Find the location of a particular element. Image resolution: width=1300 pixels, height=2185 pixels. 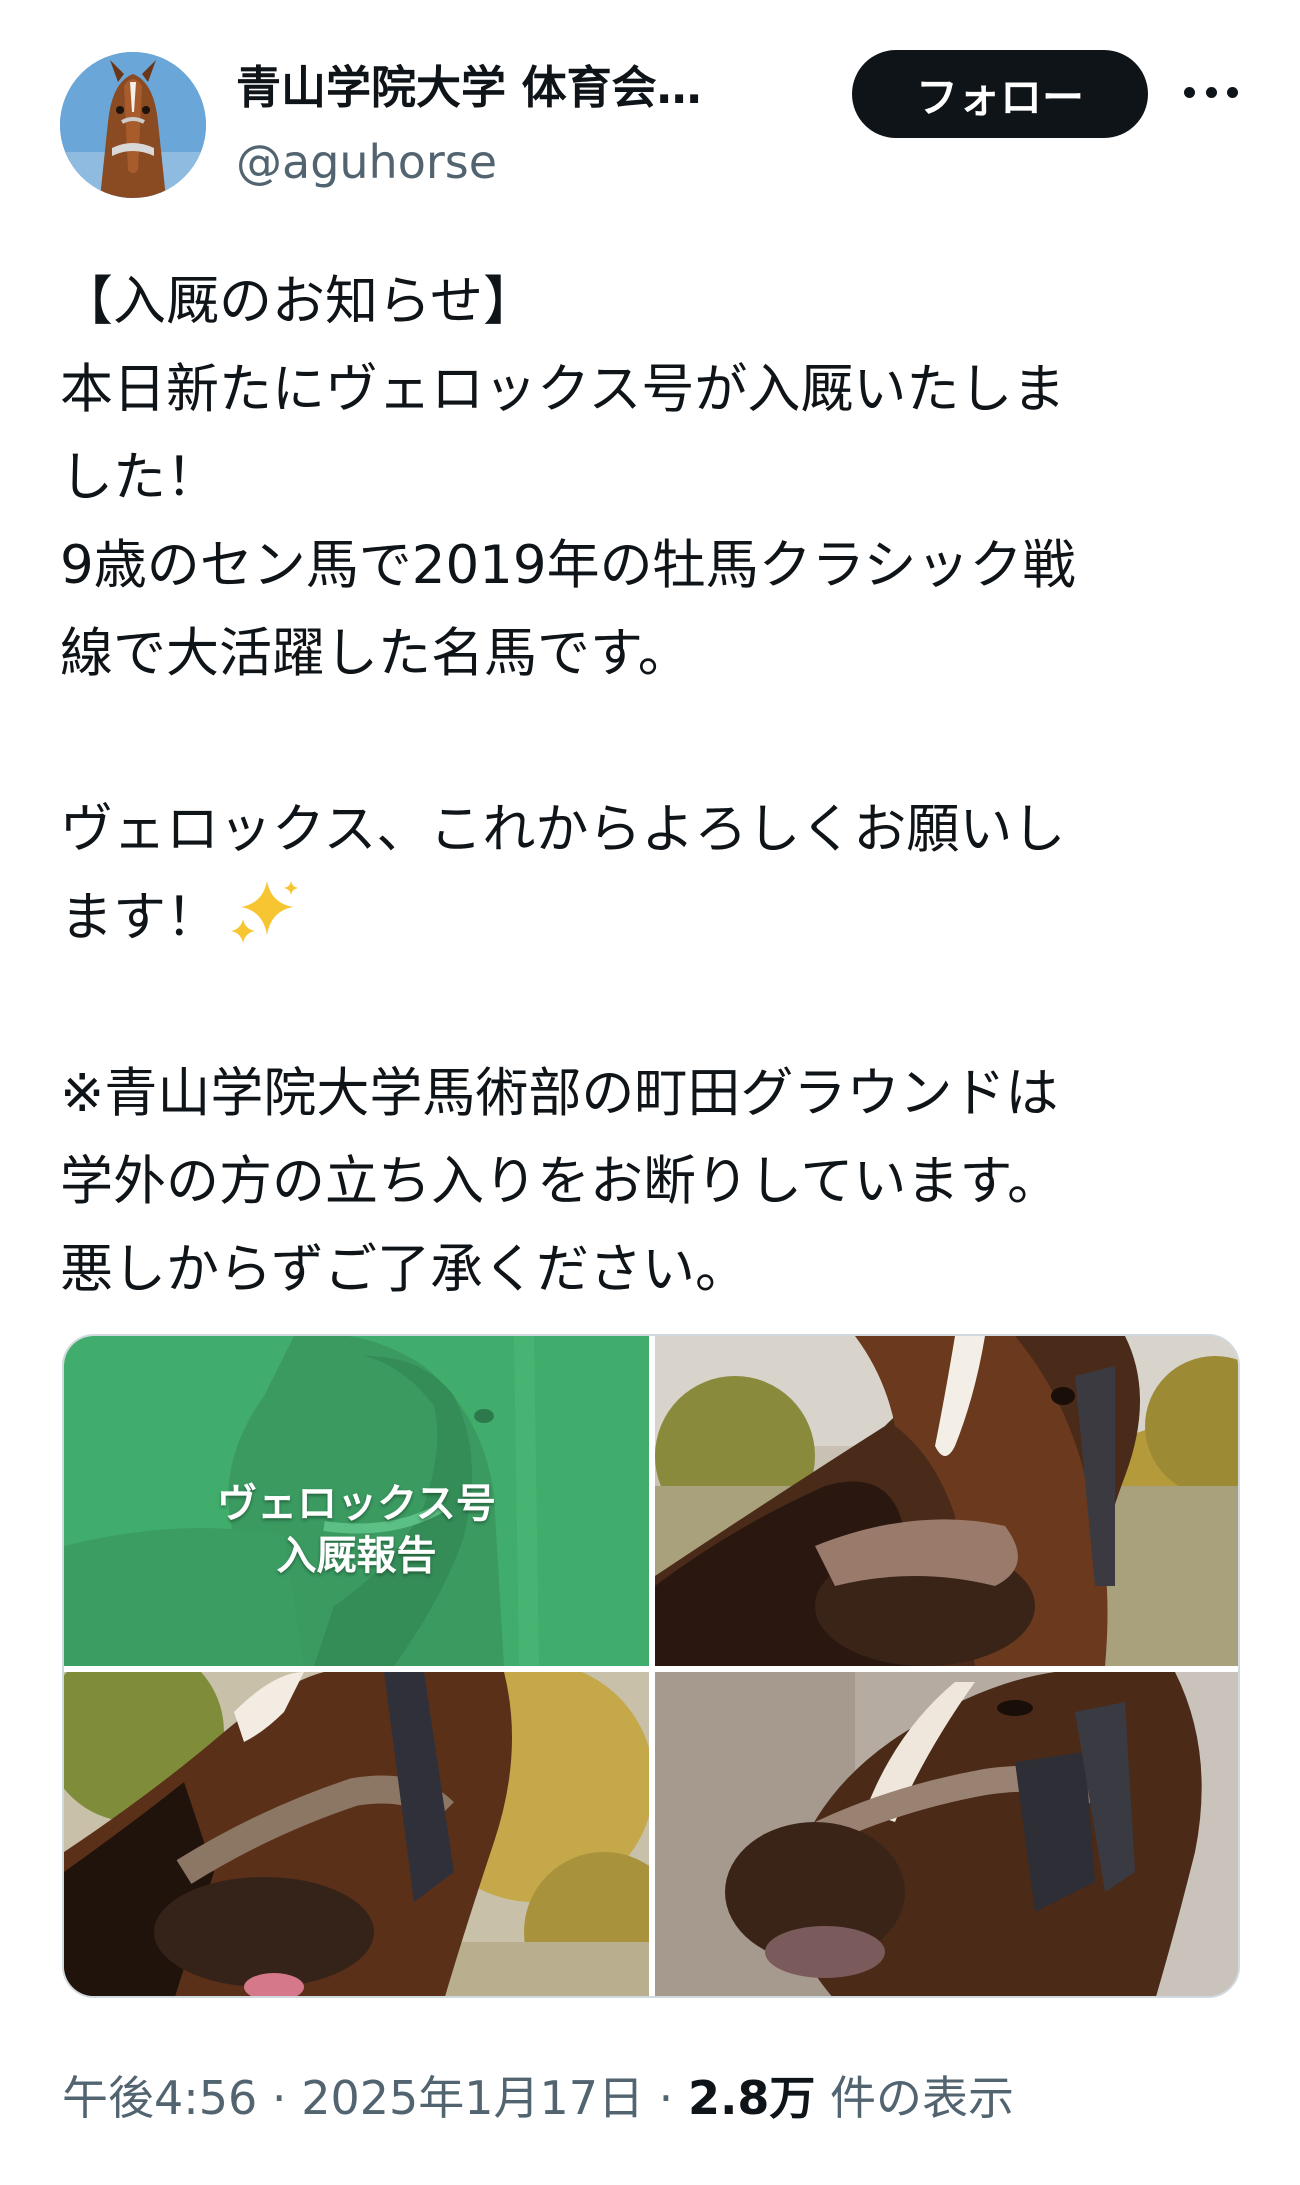

tweet-meta: 午後4:56 · 2025年1月17日 · 2.8万 件の表示 is located at coordinates (652, 2098).